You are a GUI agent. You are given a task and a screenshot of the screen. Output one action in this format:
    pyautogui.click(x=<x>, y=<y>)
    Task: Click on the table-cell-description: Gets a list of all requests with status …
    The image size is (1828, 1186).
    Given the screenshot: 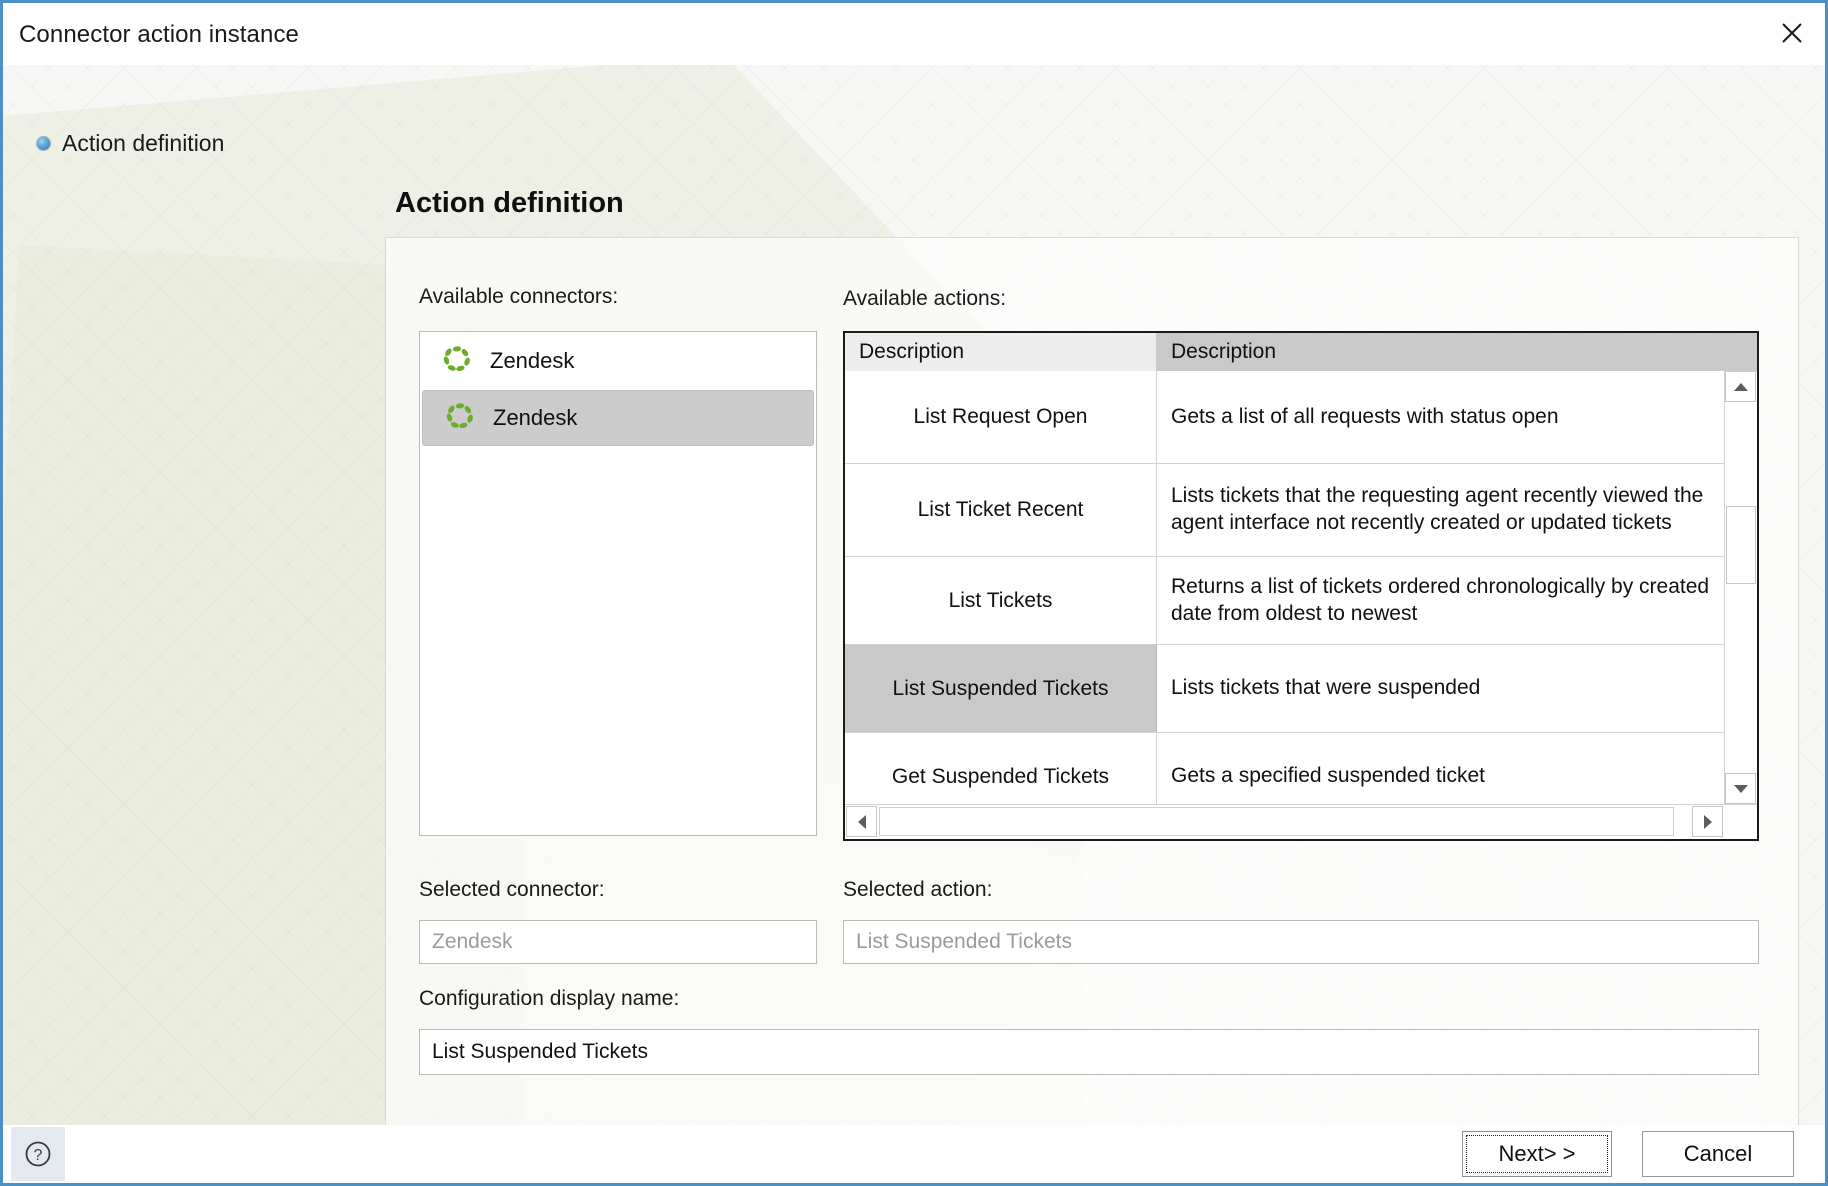 What is the action you would take?
    pyautogui.click(x=1365, y=416)
    